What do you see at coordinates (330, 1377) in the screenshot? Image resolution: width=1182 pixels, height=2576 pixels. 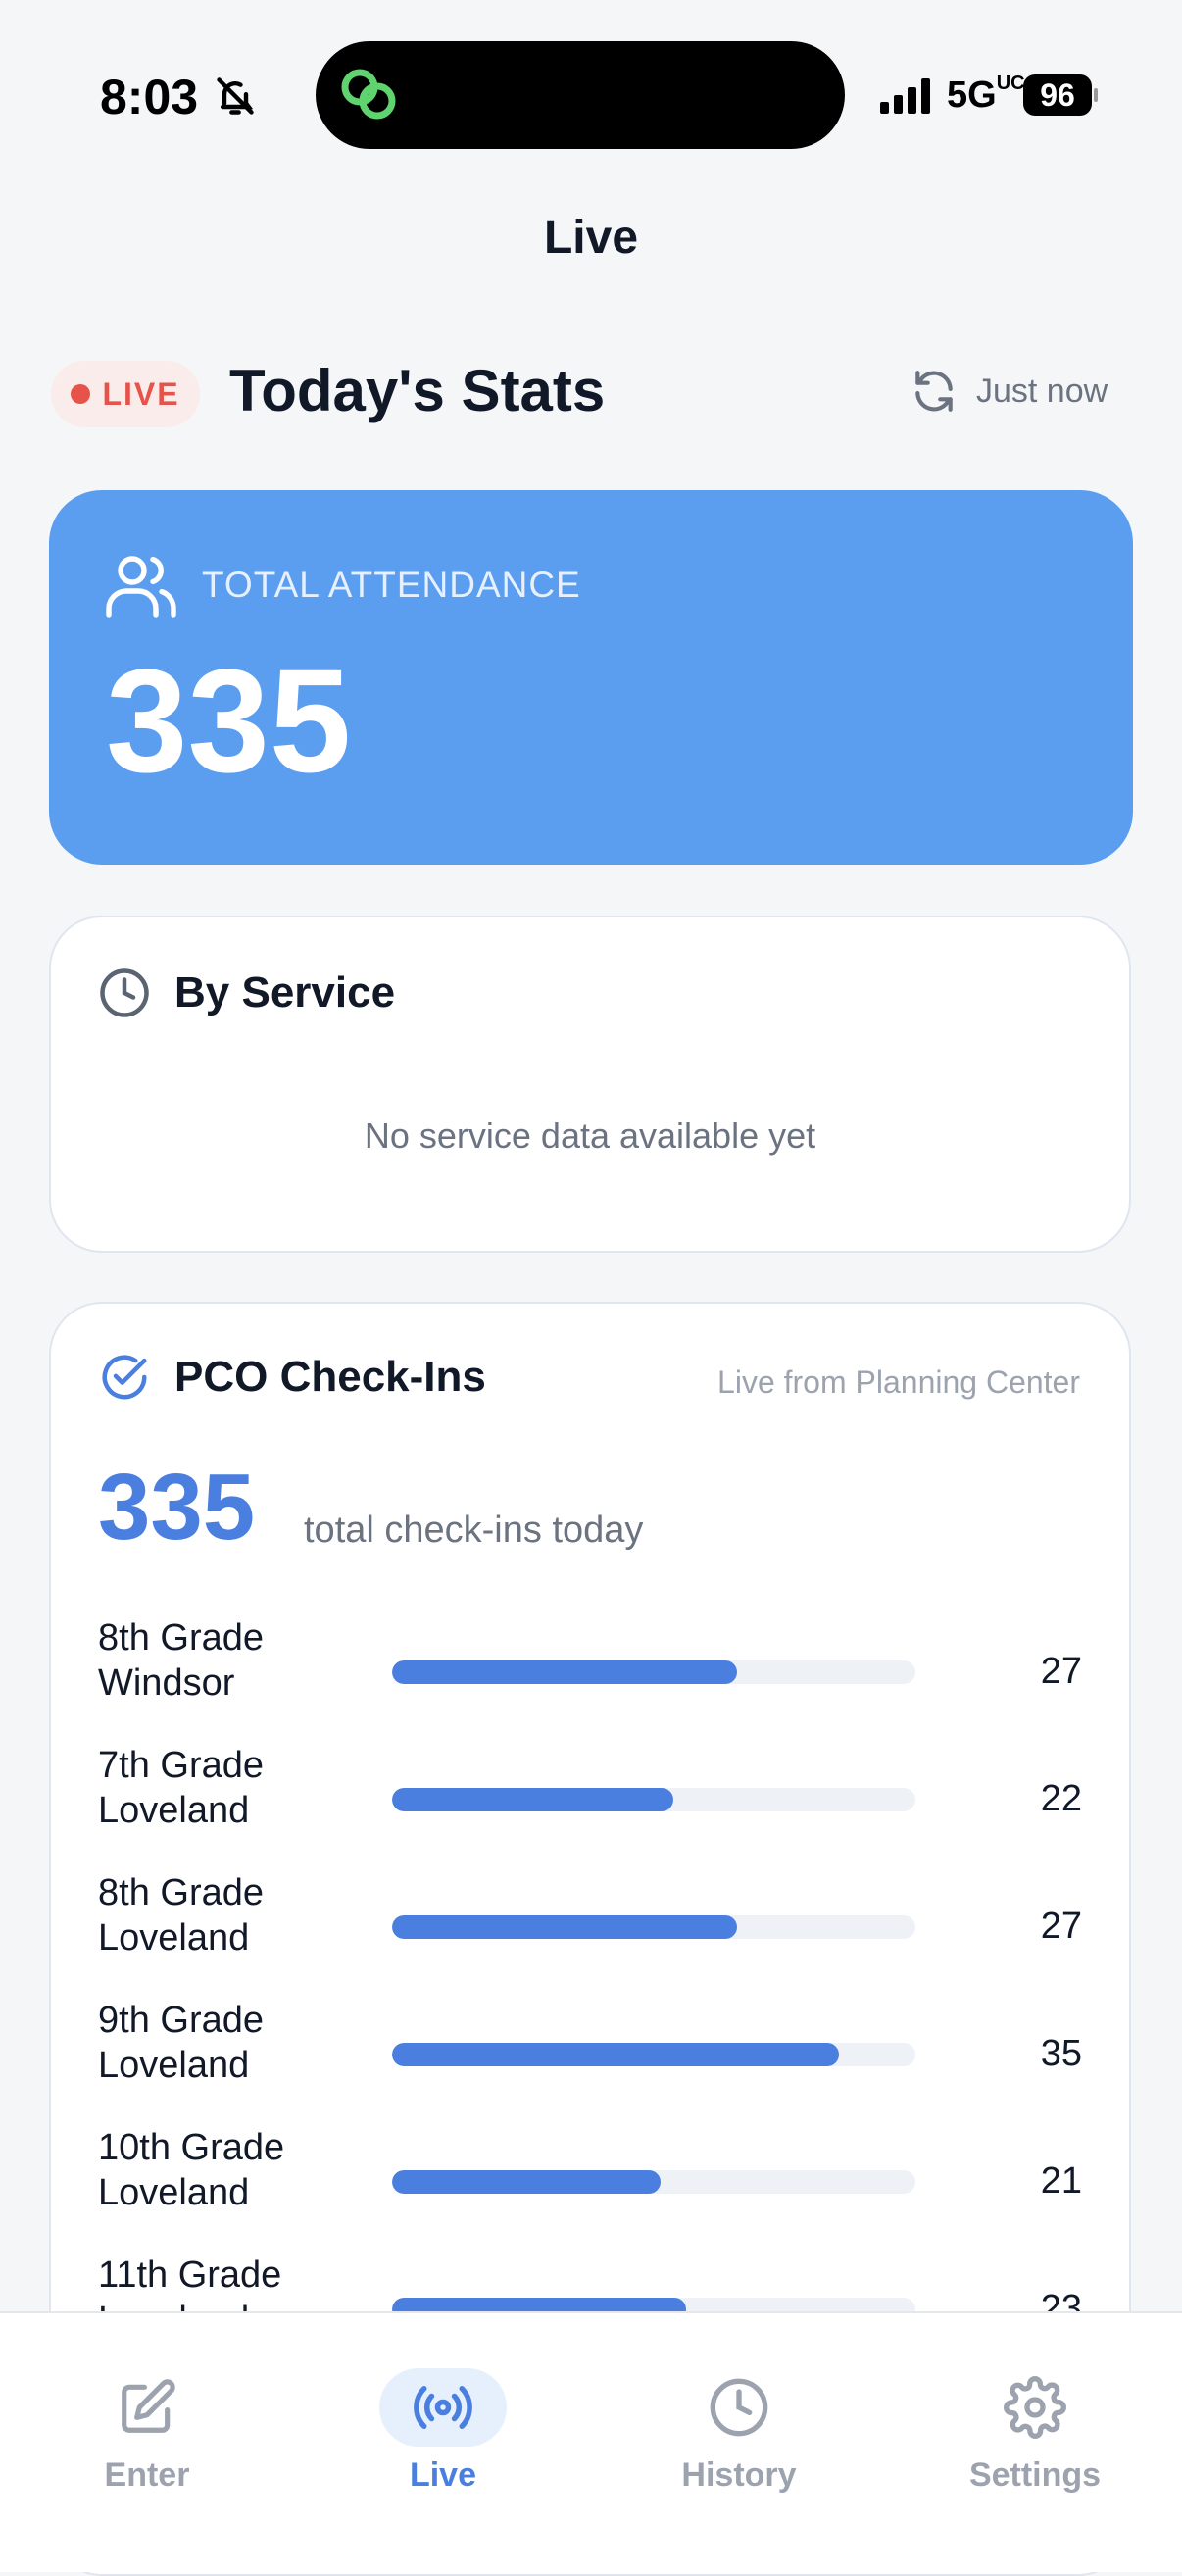 I see `pco-title: PCO Check-Ins` at bounding box center [330, 1377].